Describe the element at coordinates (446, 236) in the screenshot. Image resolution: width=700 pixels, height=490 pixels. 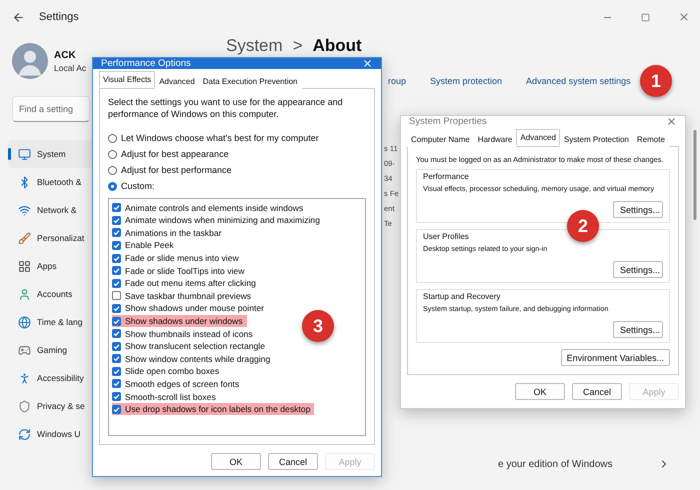
I see `group-title: User Profiles` at that location.